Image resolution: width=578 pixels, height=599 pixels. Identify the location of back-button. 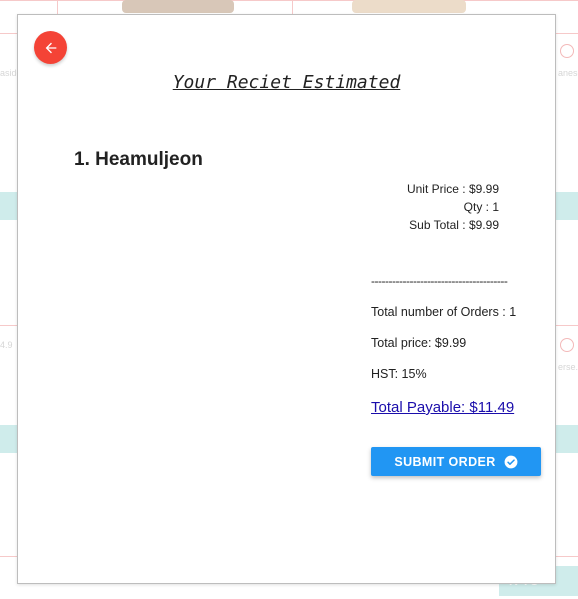
(50, 47).